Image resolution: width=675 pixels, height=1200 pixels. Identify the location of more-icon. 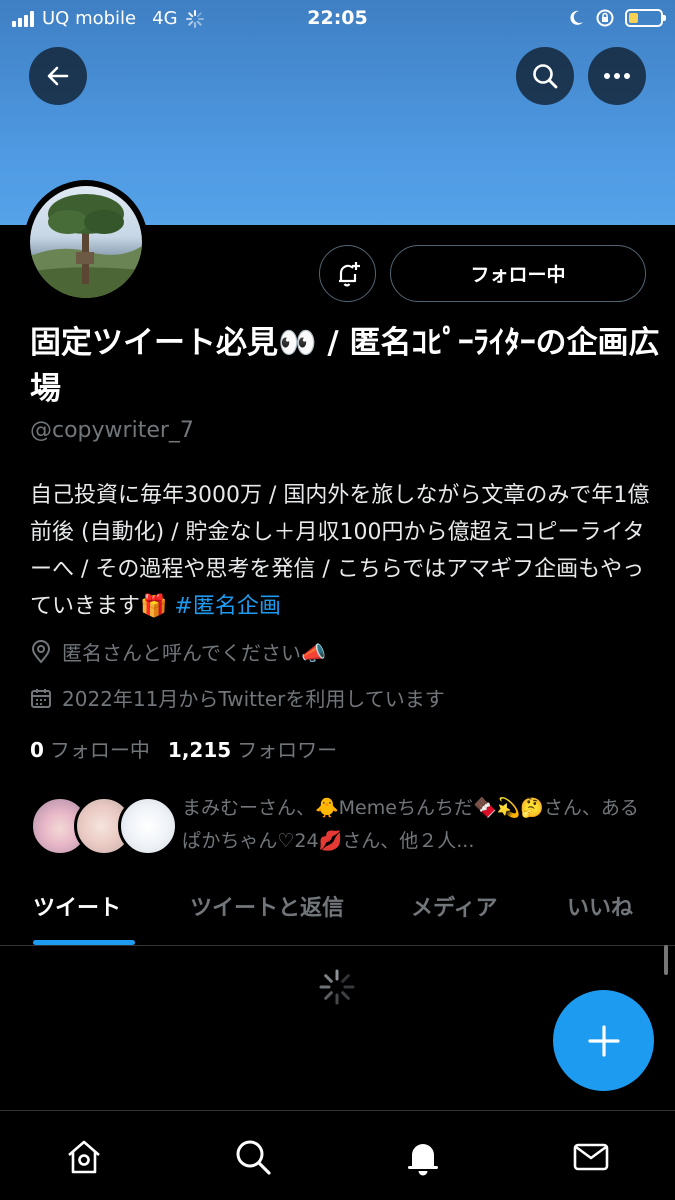
(617, 76).